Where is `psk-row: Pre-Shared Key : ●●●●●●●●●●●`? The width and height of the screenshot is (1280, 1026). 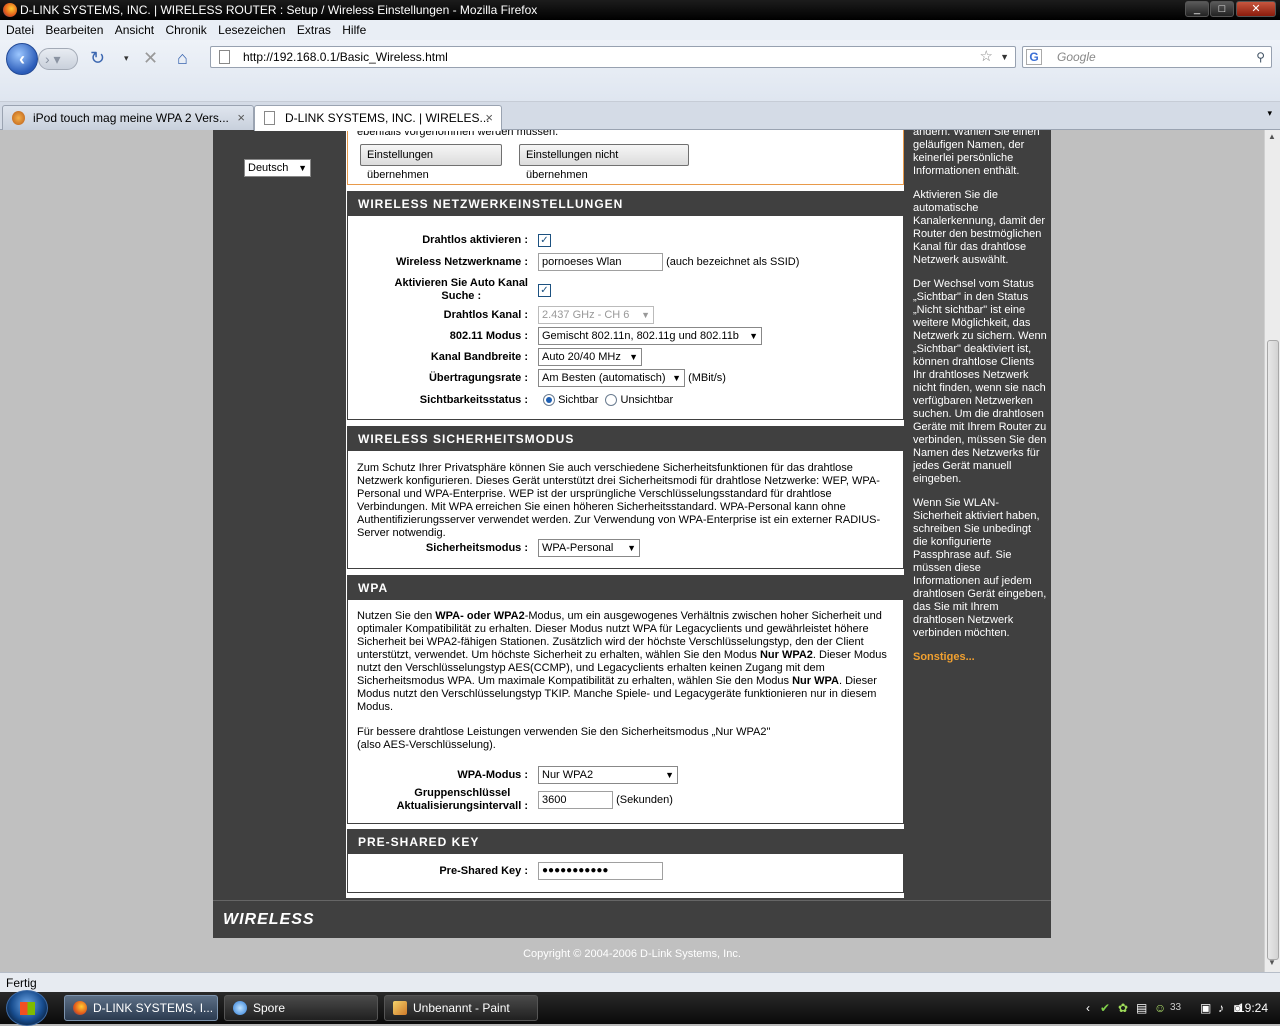
psk-row: Pre-Shared Key : ●●●●●●●●●●● is located at coordinates (625, 871).